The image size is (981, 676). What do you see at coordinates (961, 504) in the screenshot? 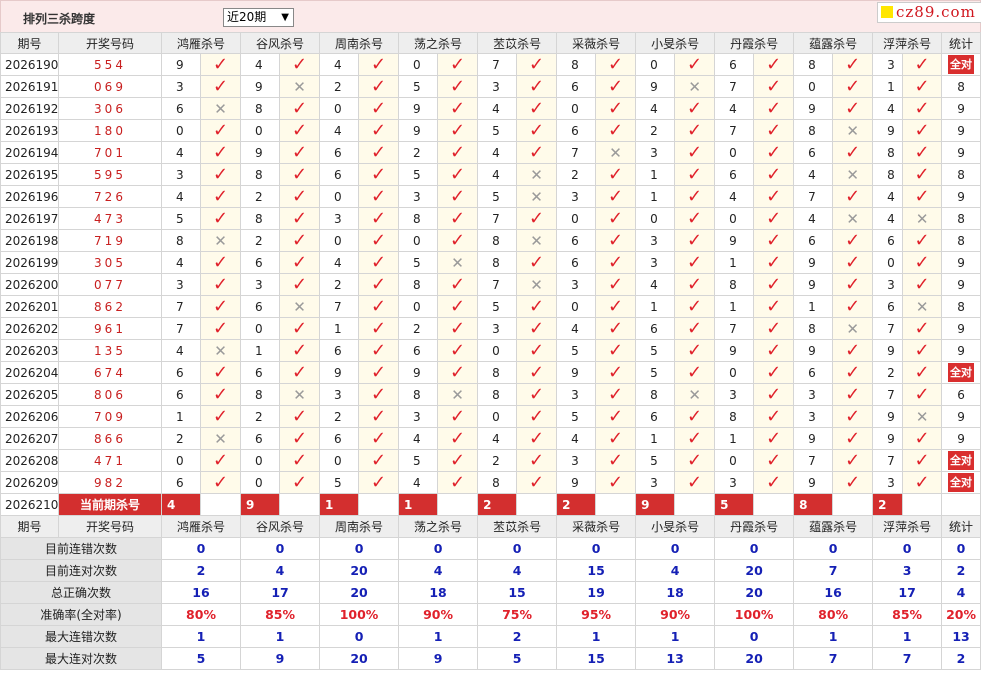
I see `current-stat-empty` at bounding box center [961, 504].